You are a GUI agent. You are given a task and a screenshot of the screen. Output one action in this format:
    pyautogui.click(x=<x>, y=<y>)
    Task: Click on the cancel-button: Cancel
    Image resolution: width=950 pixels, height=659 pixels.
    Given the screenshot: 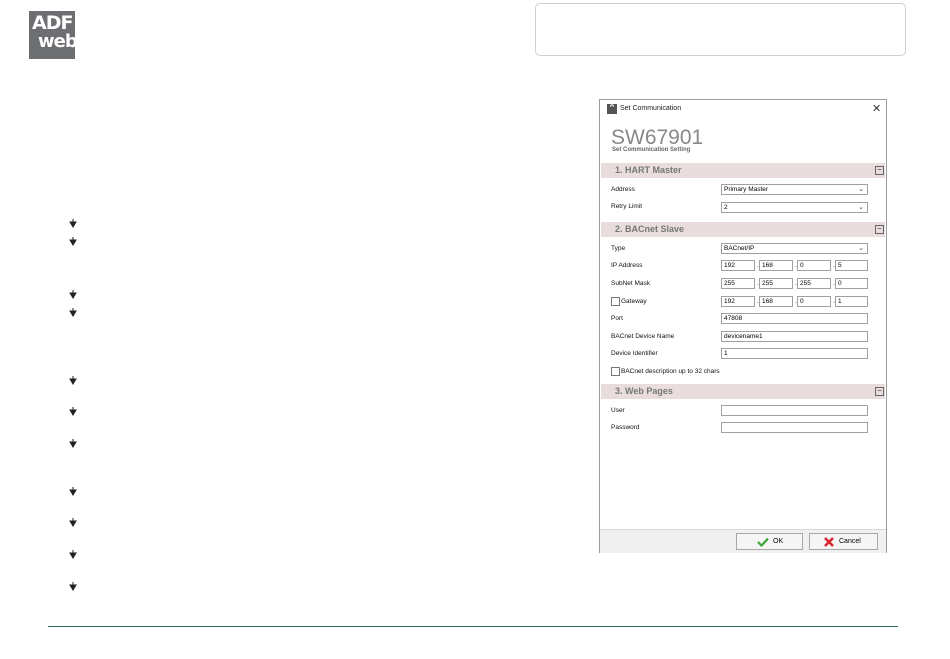 What is the action you would take?
    pyautogui.click(x=843, y=541)
    